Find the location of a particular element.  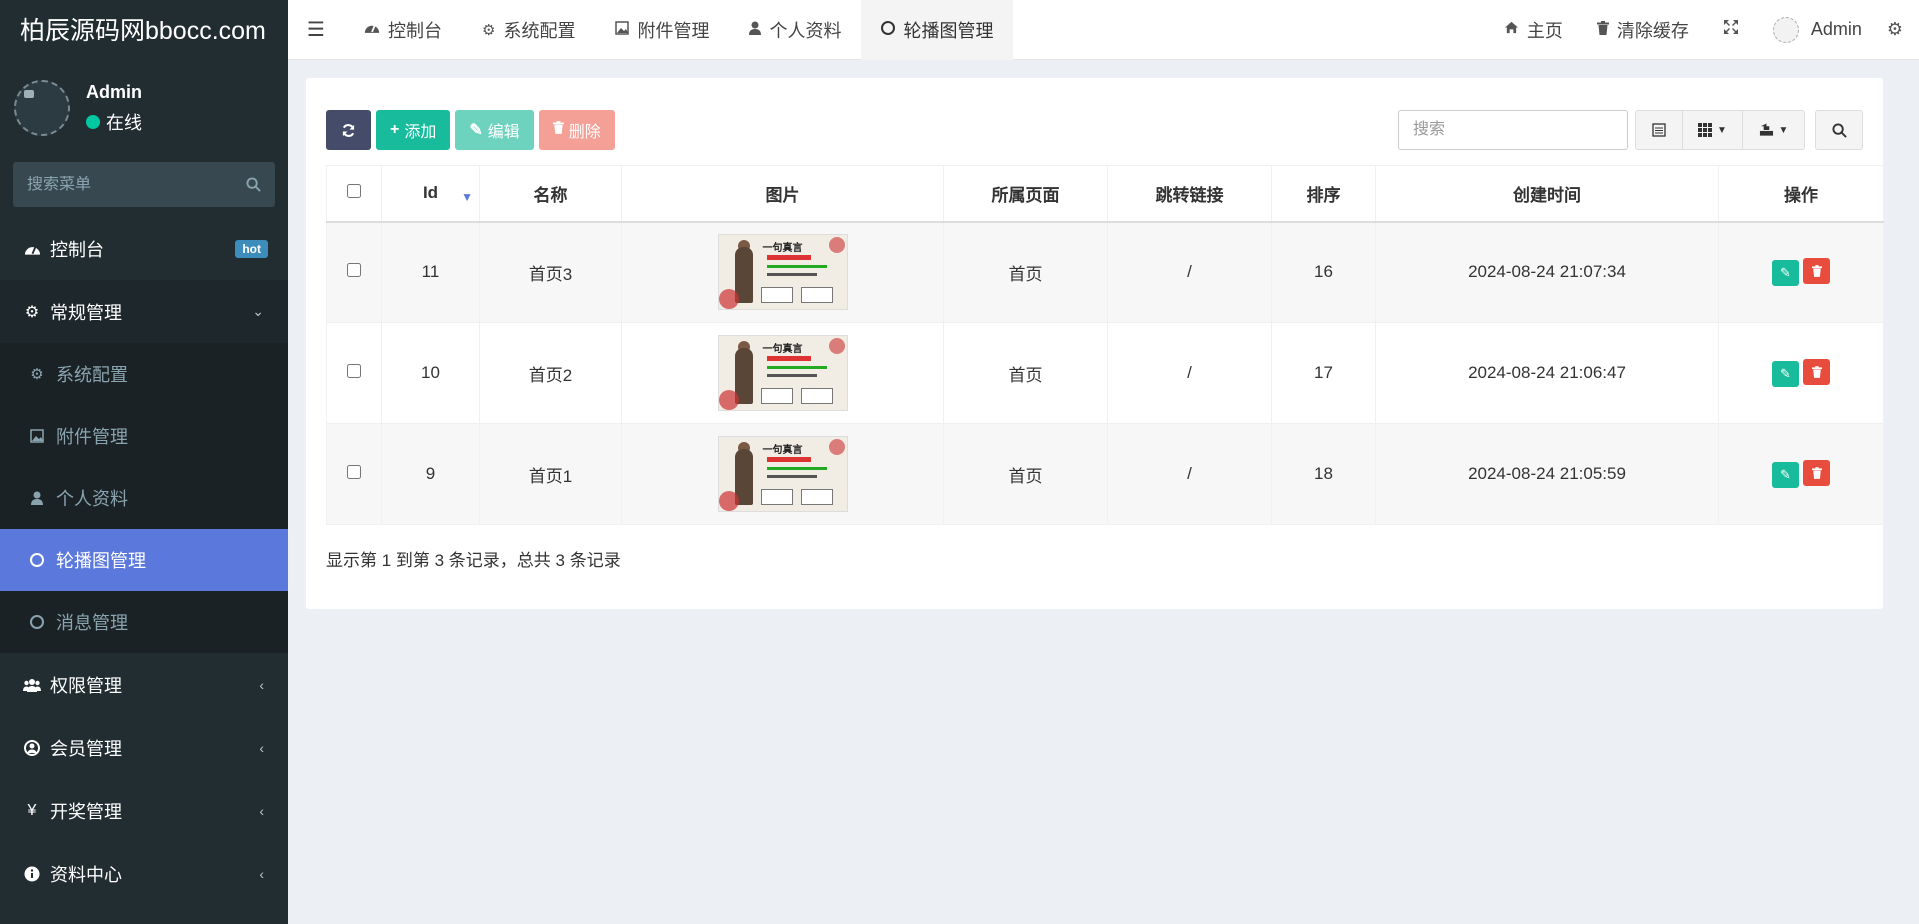

fullscreen-button is located at coordinates (1731, 30).